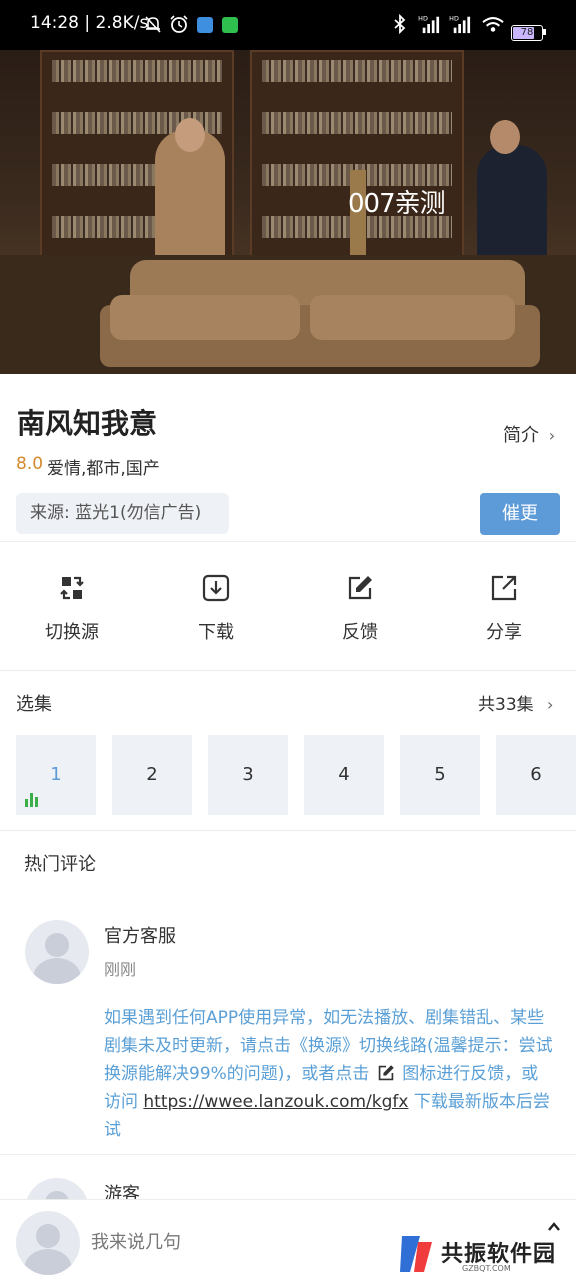 This screenshot has width=576, height=1281. Describe the element at coordinates (54, 23) in the screenshot. I see `status-time: 14:28` at that location.